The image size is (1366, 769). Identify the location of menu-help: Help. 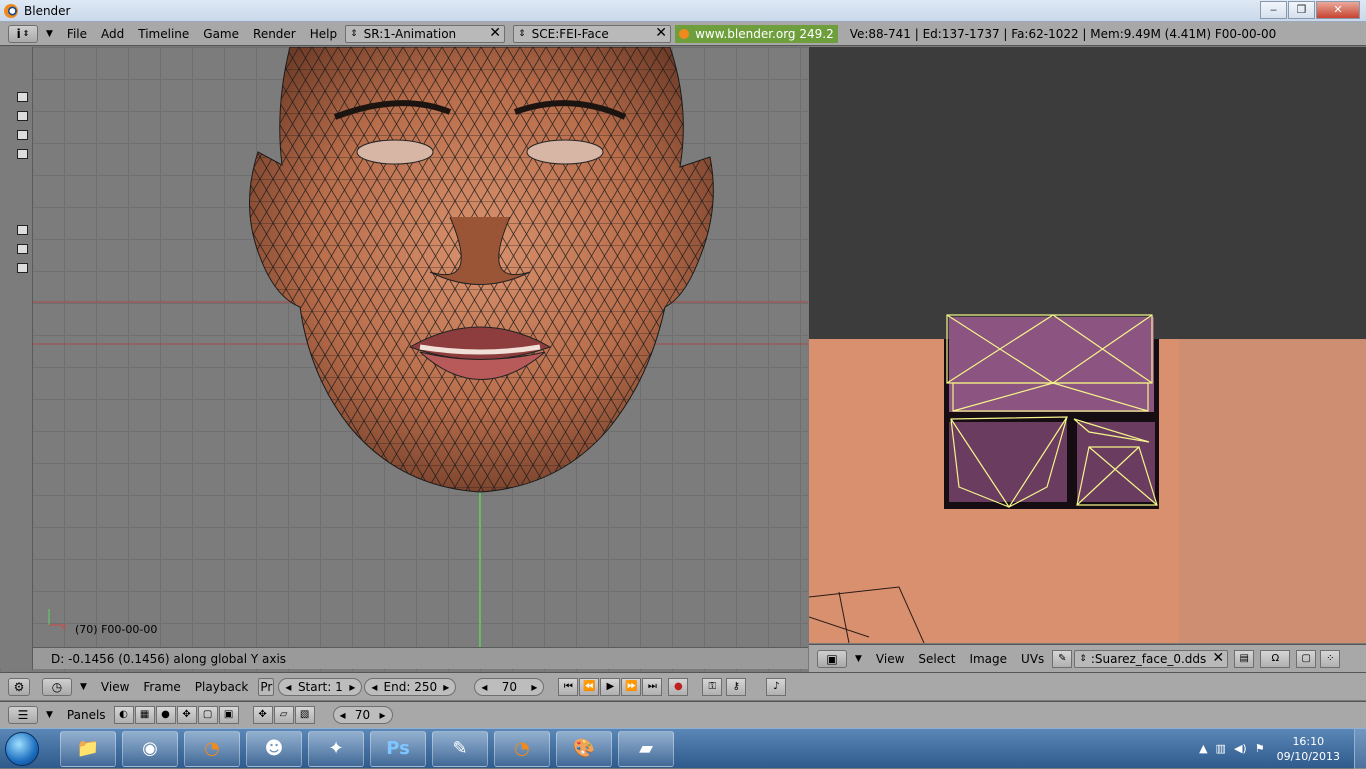
(323, 34).